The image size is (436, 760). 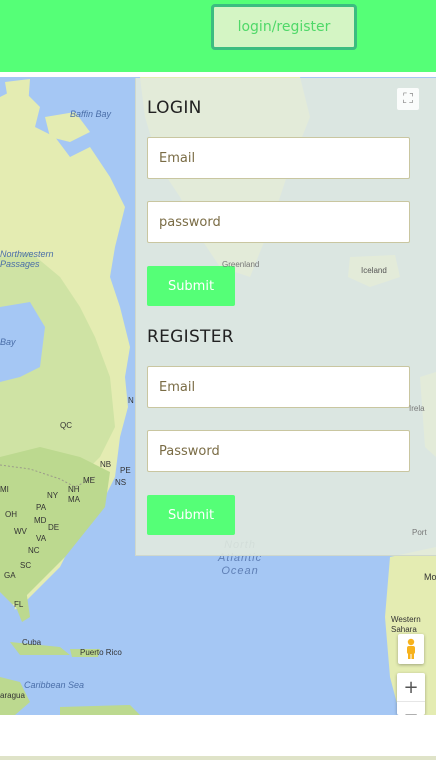 What do you see at coordinates (91, 114) in the screenshot?
I see `map-label-baffin-bay: Baffin Bay` at bounding box center [91, 114].